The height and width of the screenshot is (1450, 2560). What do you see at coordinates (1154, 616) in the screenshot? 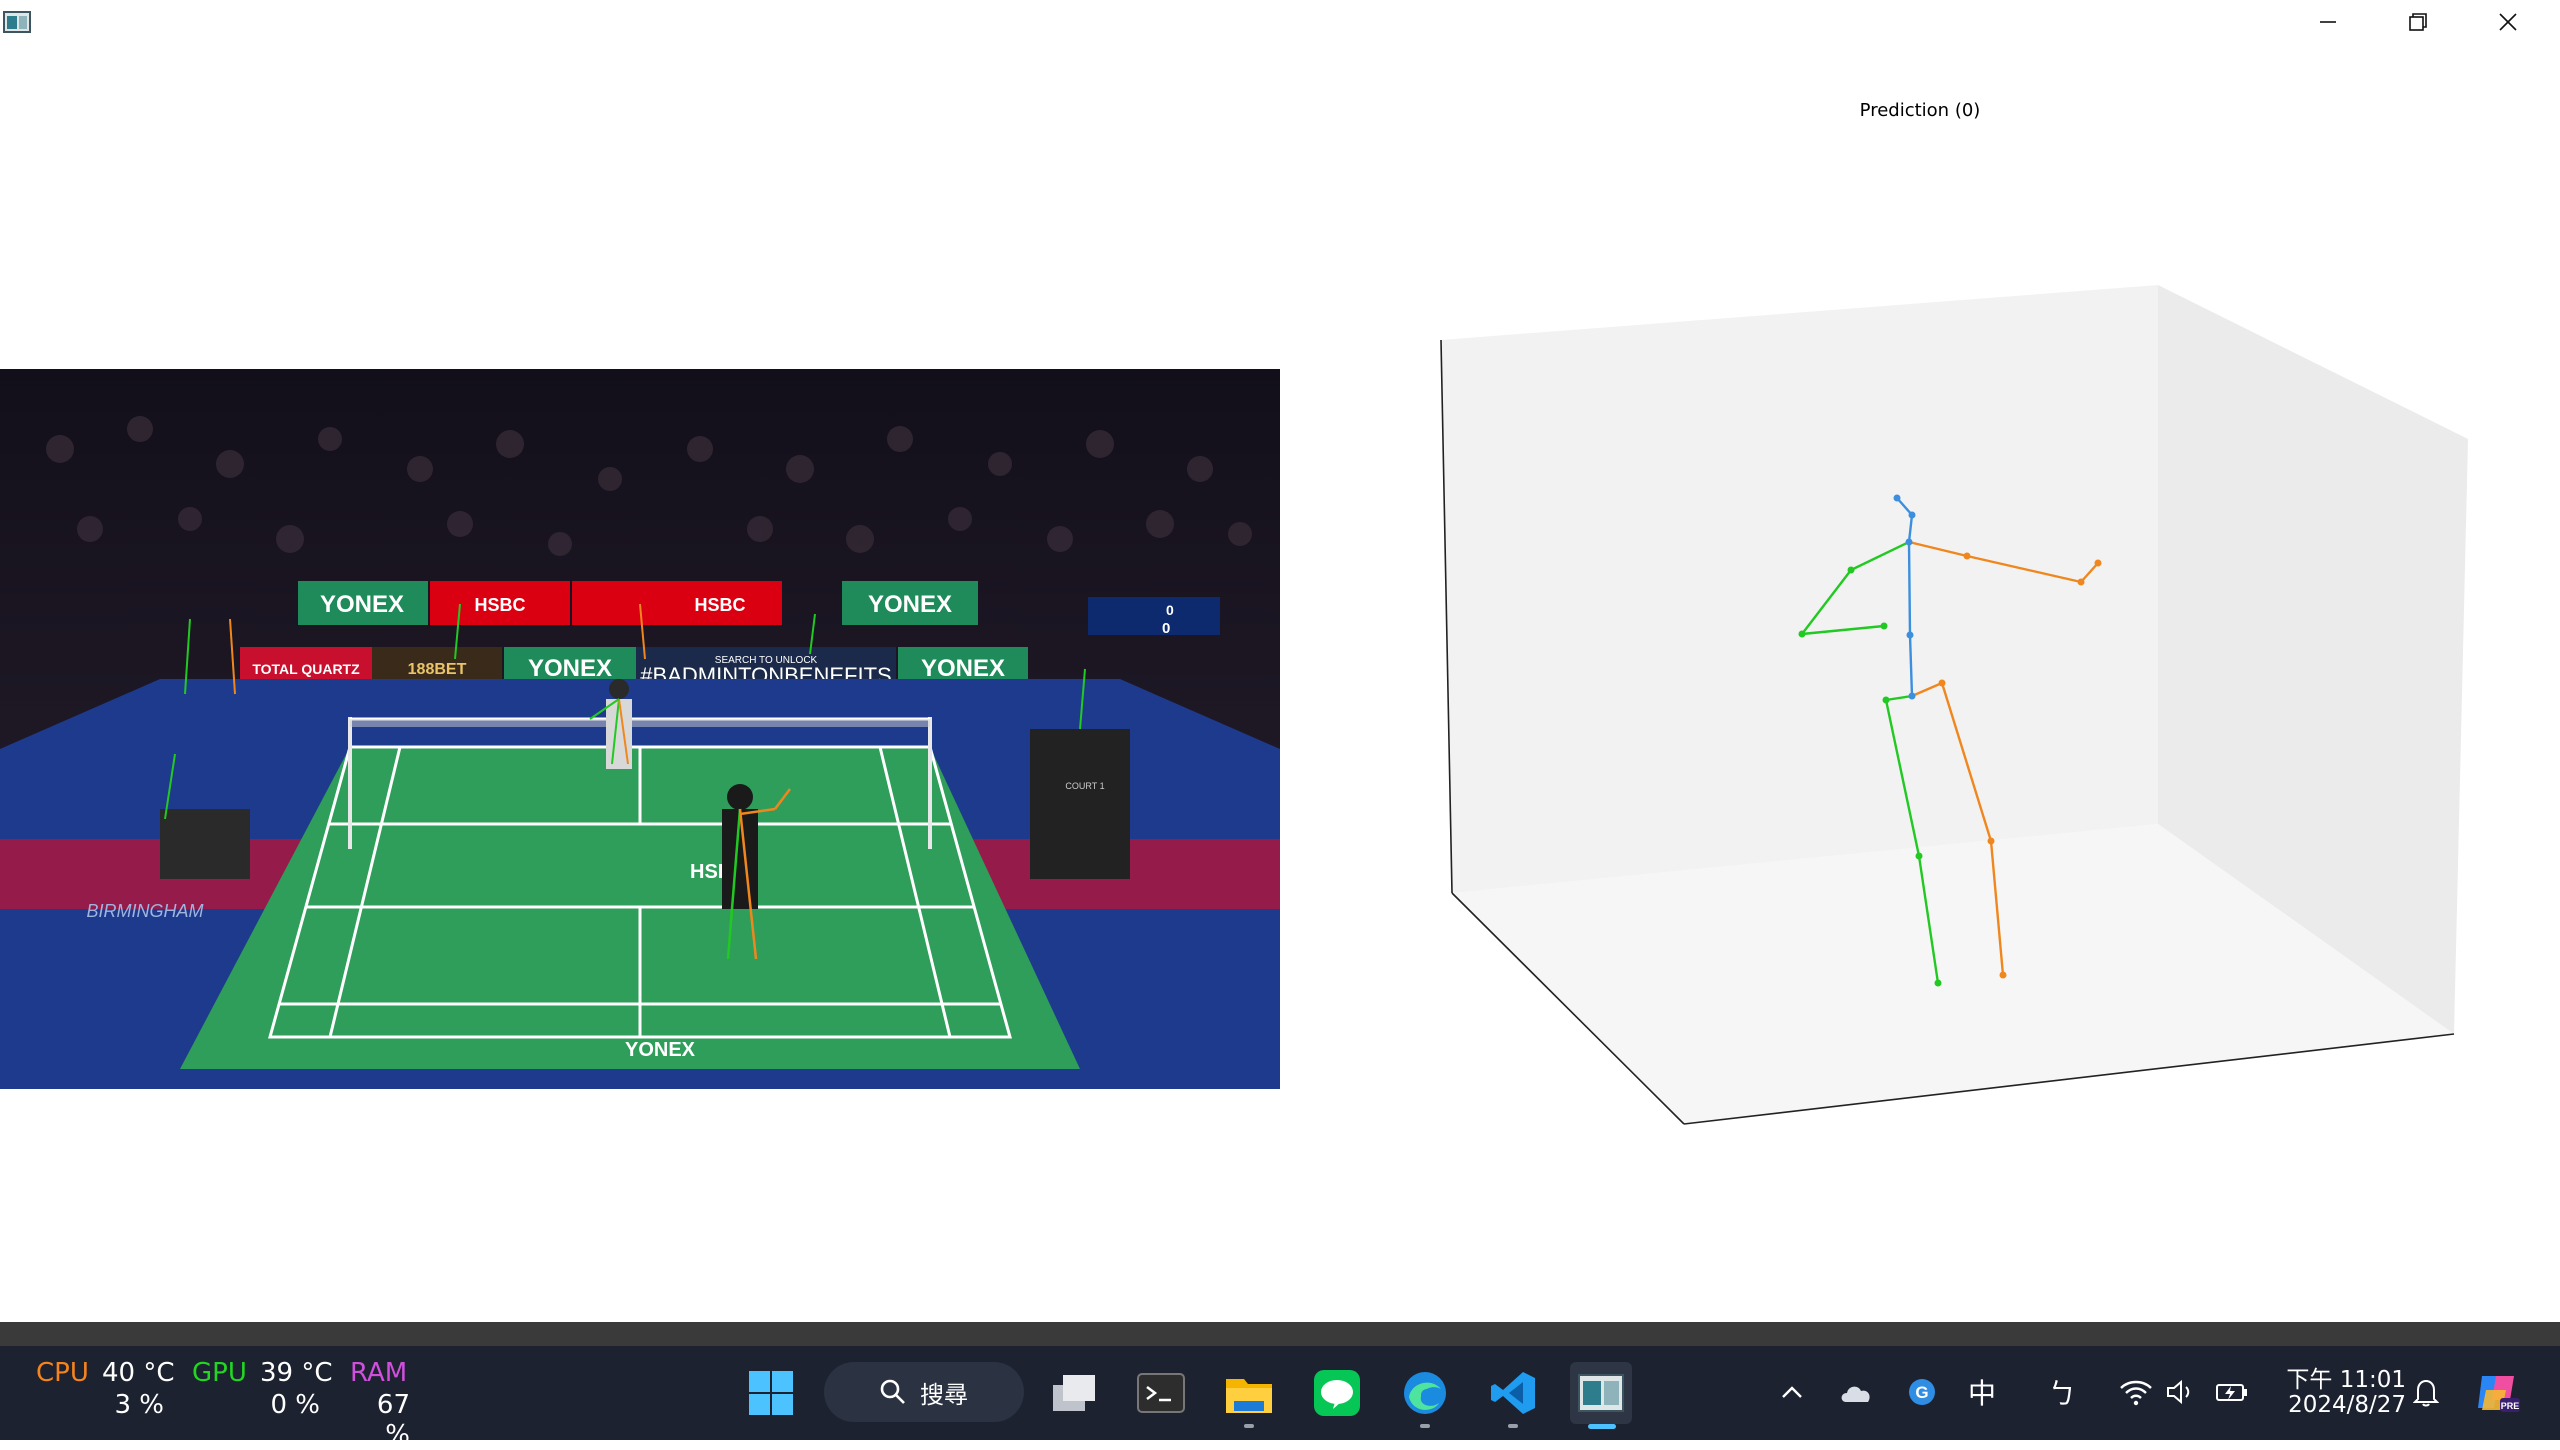
I see `scoreboard` at bounding box center [1154, 616].